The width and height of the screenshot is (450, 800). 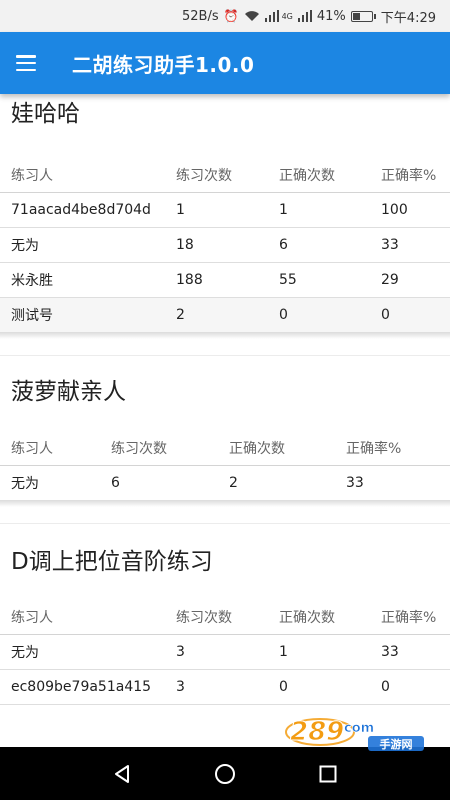 What do you see at coordinates (225, 210) in the screenshot?
I see `table-row: 71aacad4be8d704d 1 1 100` at bounding box center [225, 210].